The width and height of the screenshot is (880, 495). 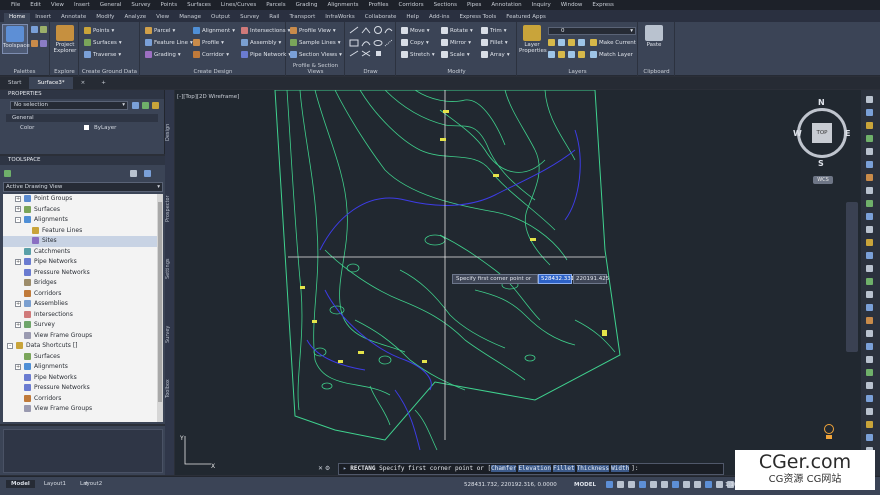 What do you see at coordinates (592, 31) in the screenshot?
I see `layer-dropdown: 0 ▾` at bounding box center [592, 31].